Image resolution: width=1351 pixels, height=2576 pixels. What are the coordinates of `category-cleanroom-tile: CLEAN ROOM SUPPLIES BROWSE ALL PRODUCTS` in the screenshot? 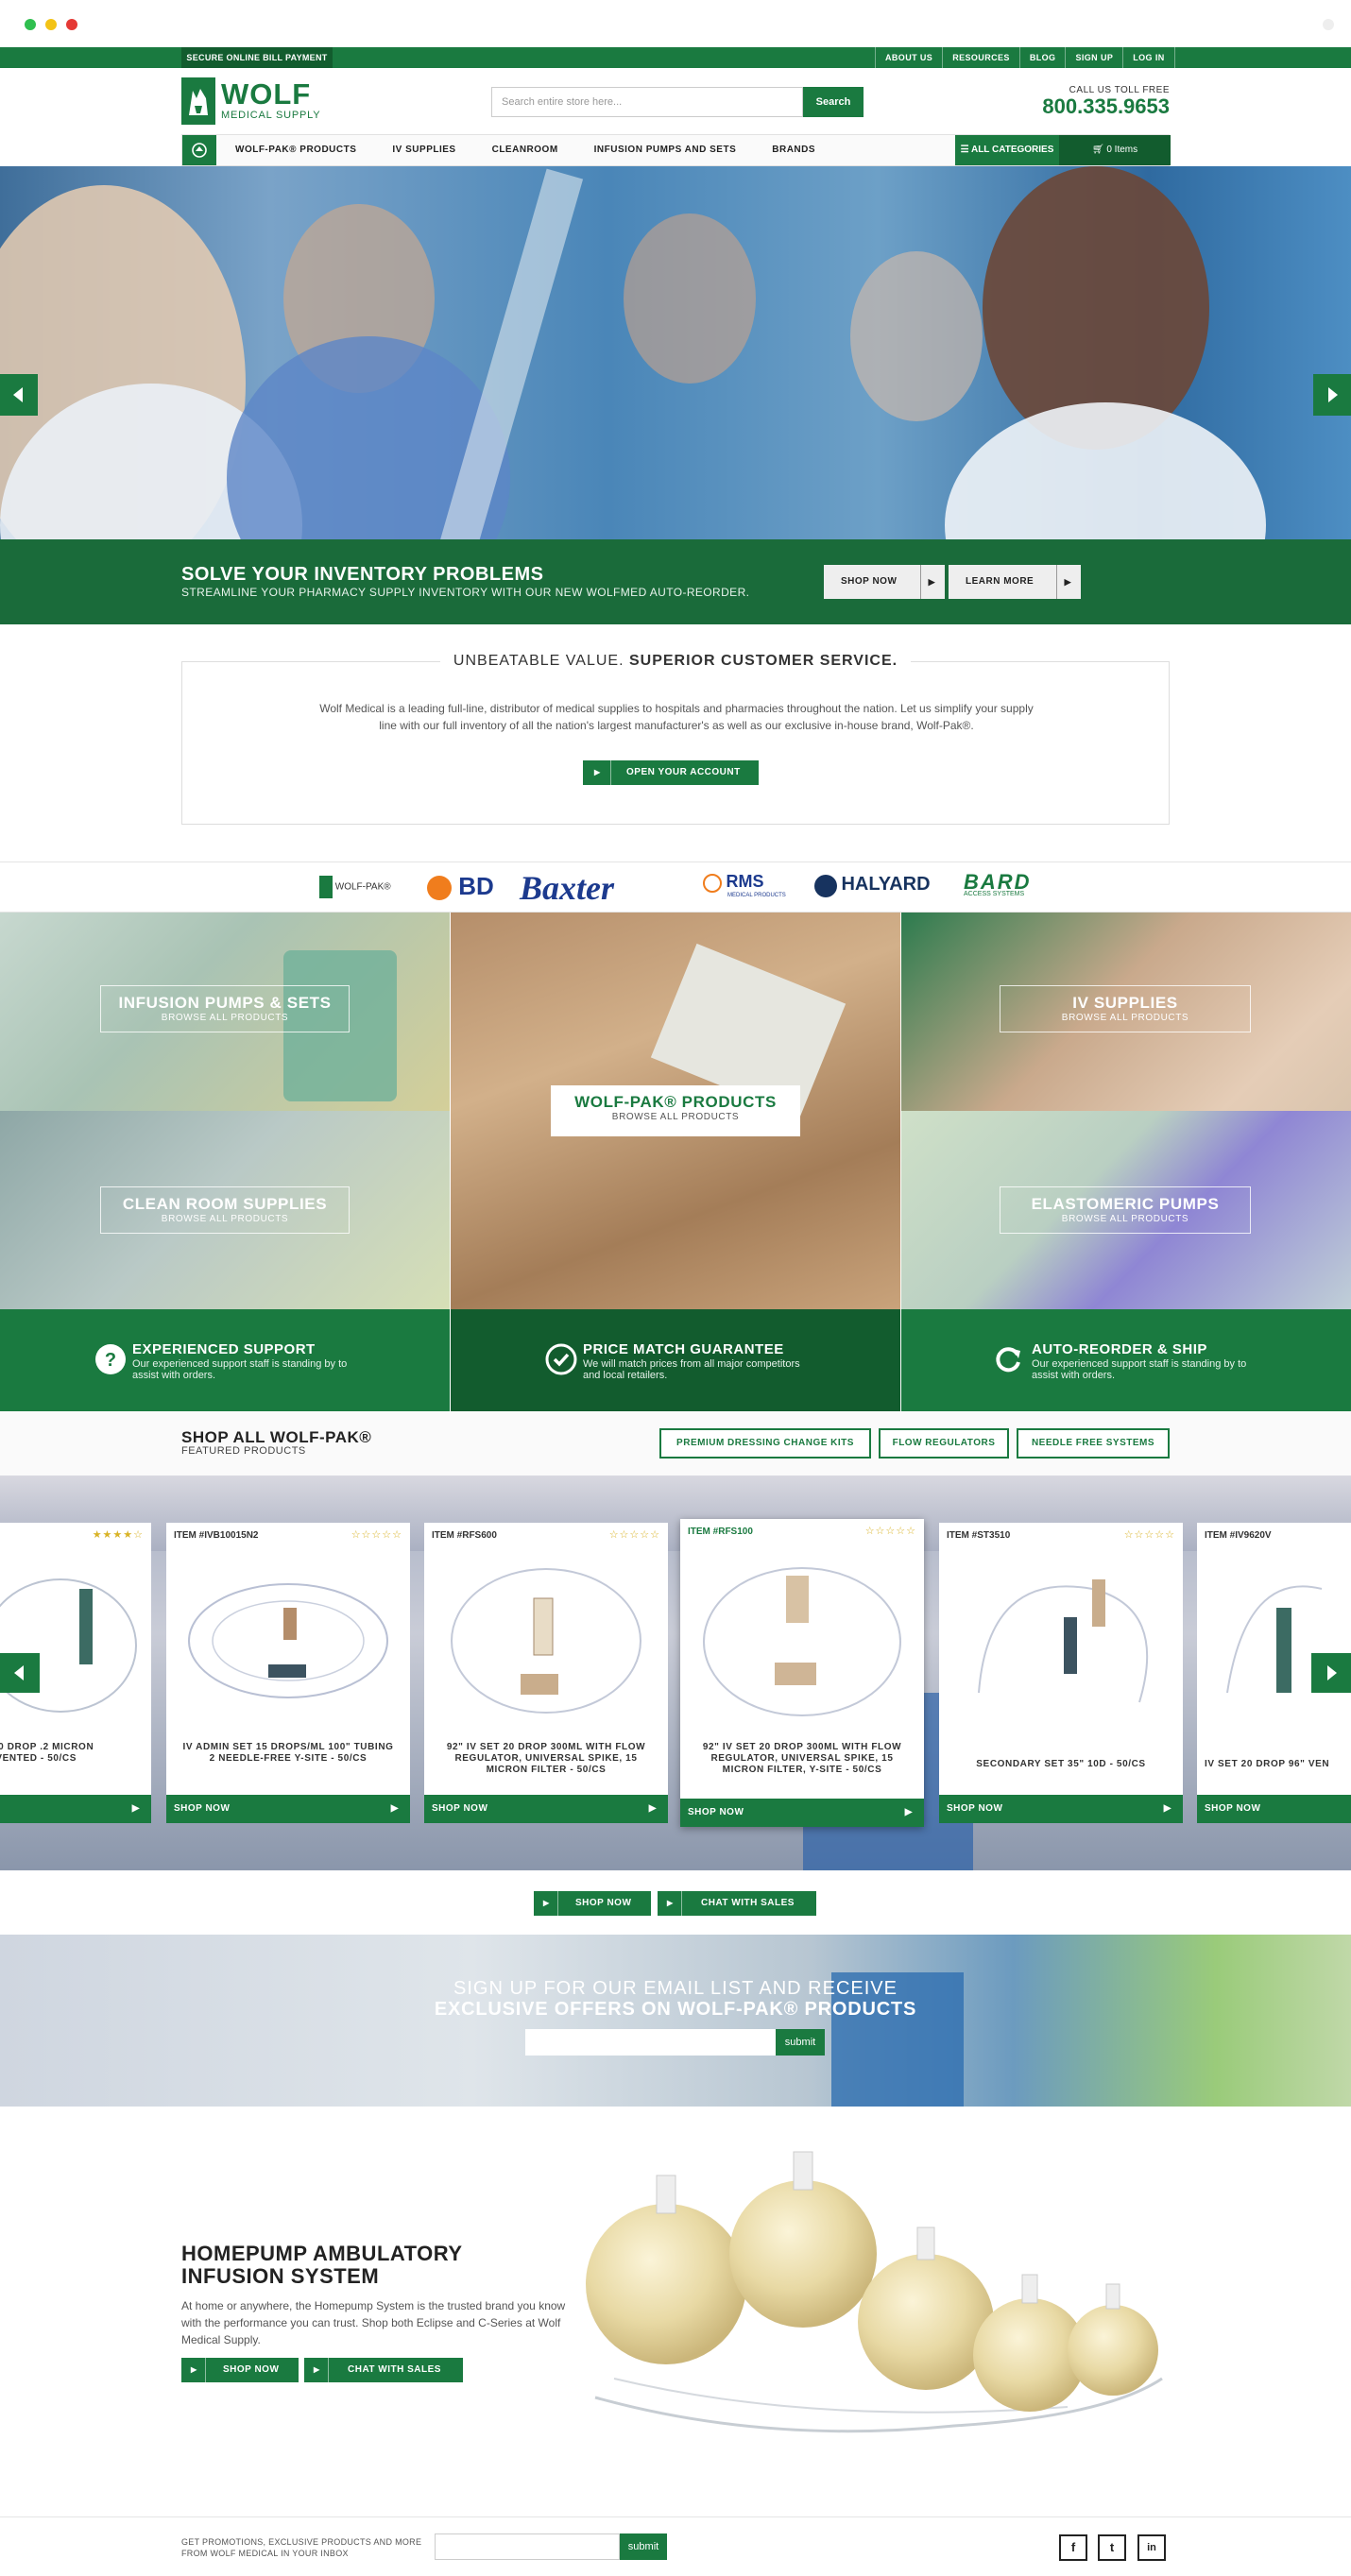 It's located at (225, 1210).